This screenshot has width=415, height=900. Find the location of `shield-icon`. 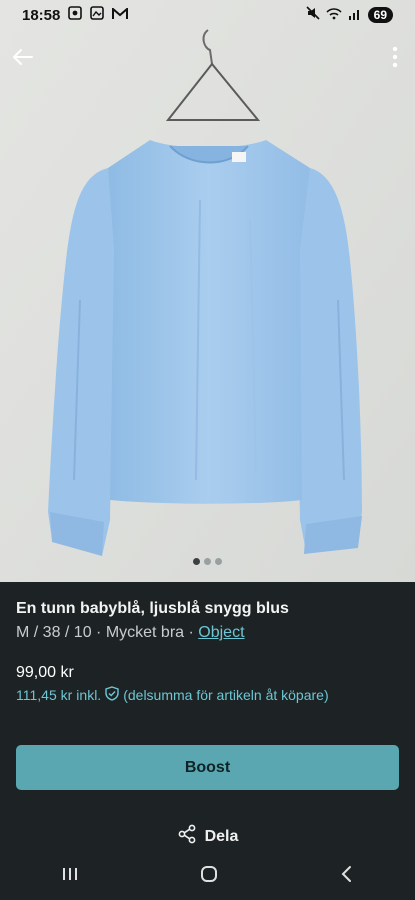

shield-icon is located at coordinates (112, 695).